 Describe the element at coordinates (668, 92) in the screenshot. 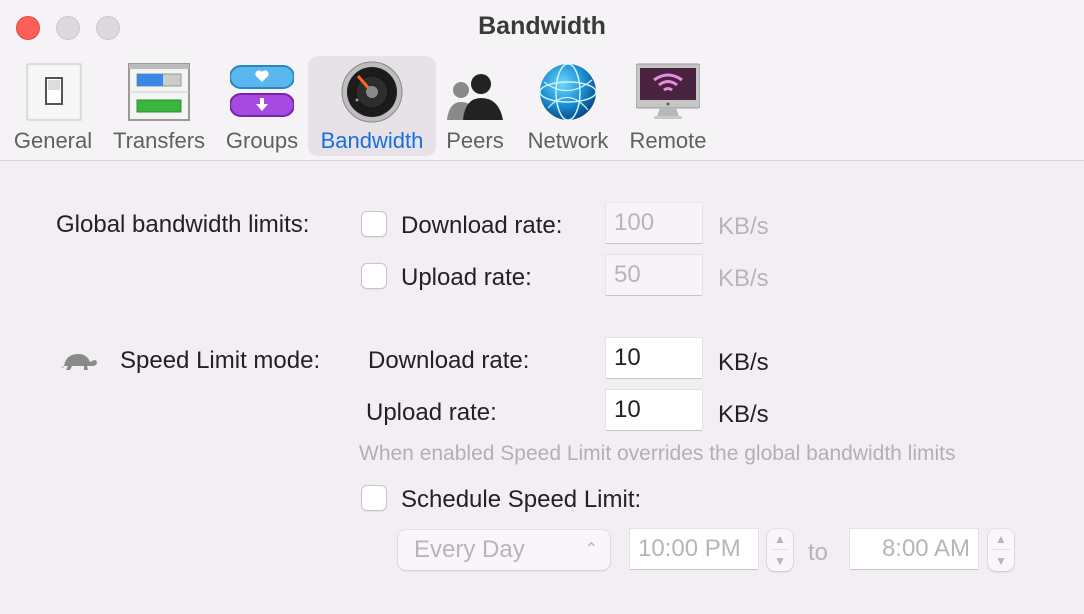

I see `remote-monitor-icon` at that location.